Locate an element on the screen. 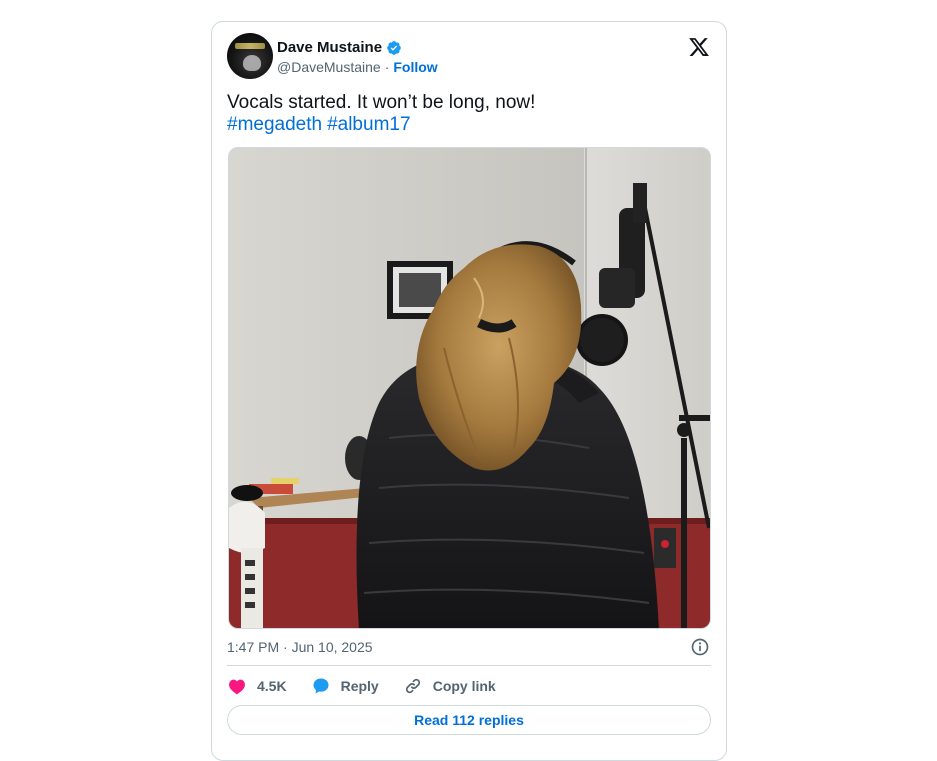 The height and width of the screenshot is (761, 937). author-name: Dave Mustaine is located at coordinates (329, 47).